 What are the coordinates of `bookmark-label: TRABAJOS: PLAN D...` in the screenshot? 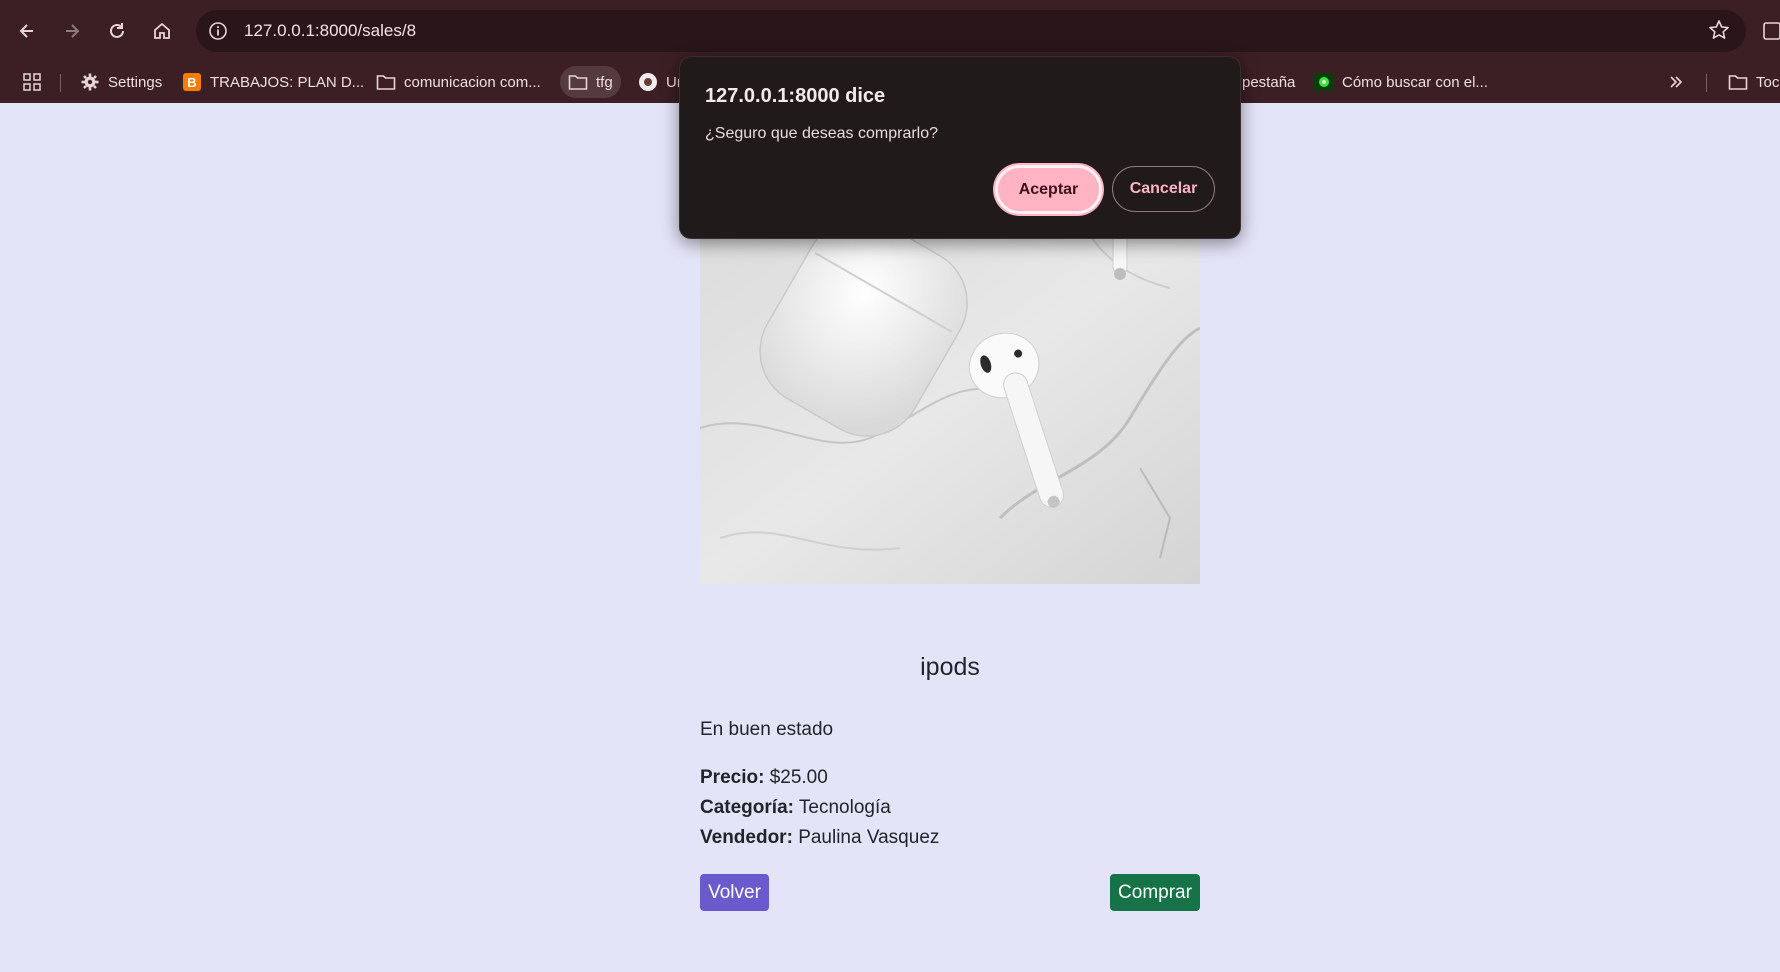 It's located at (287, 82).